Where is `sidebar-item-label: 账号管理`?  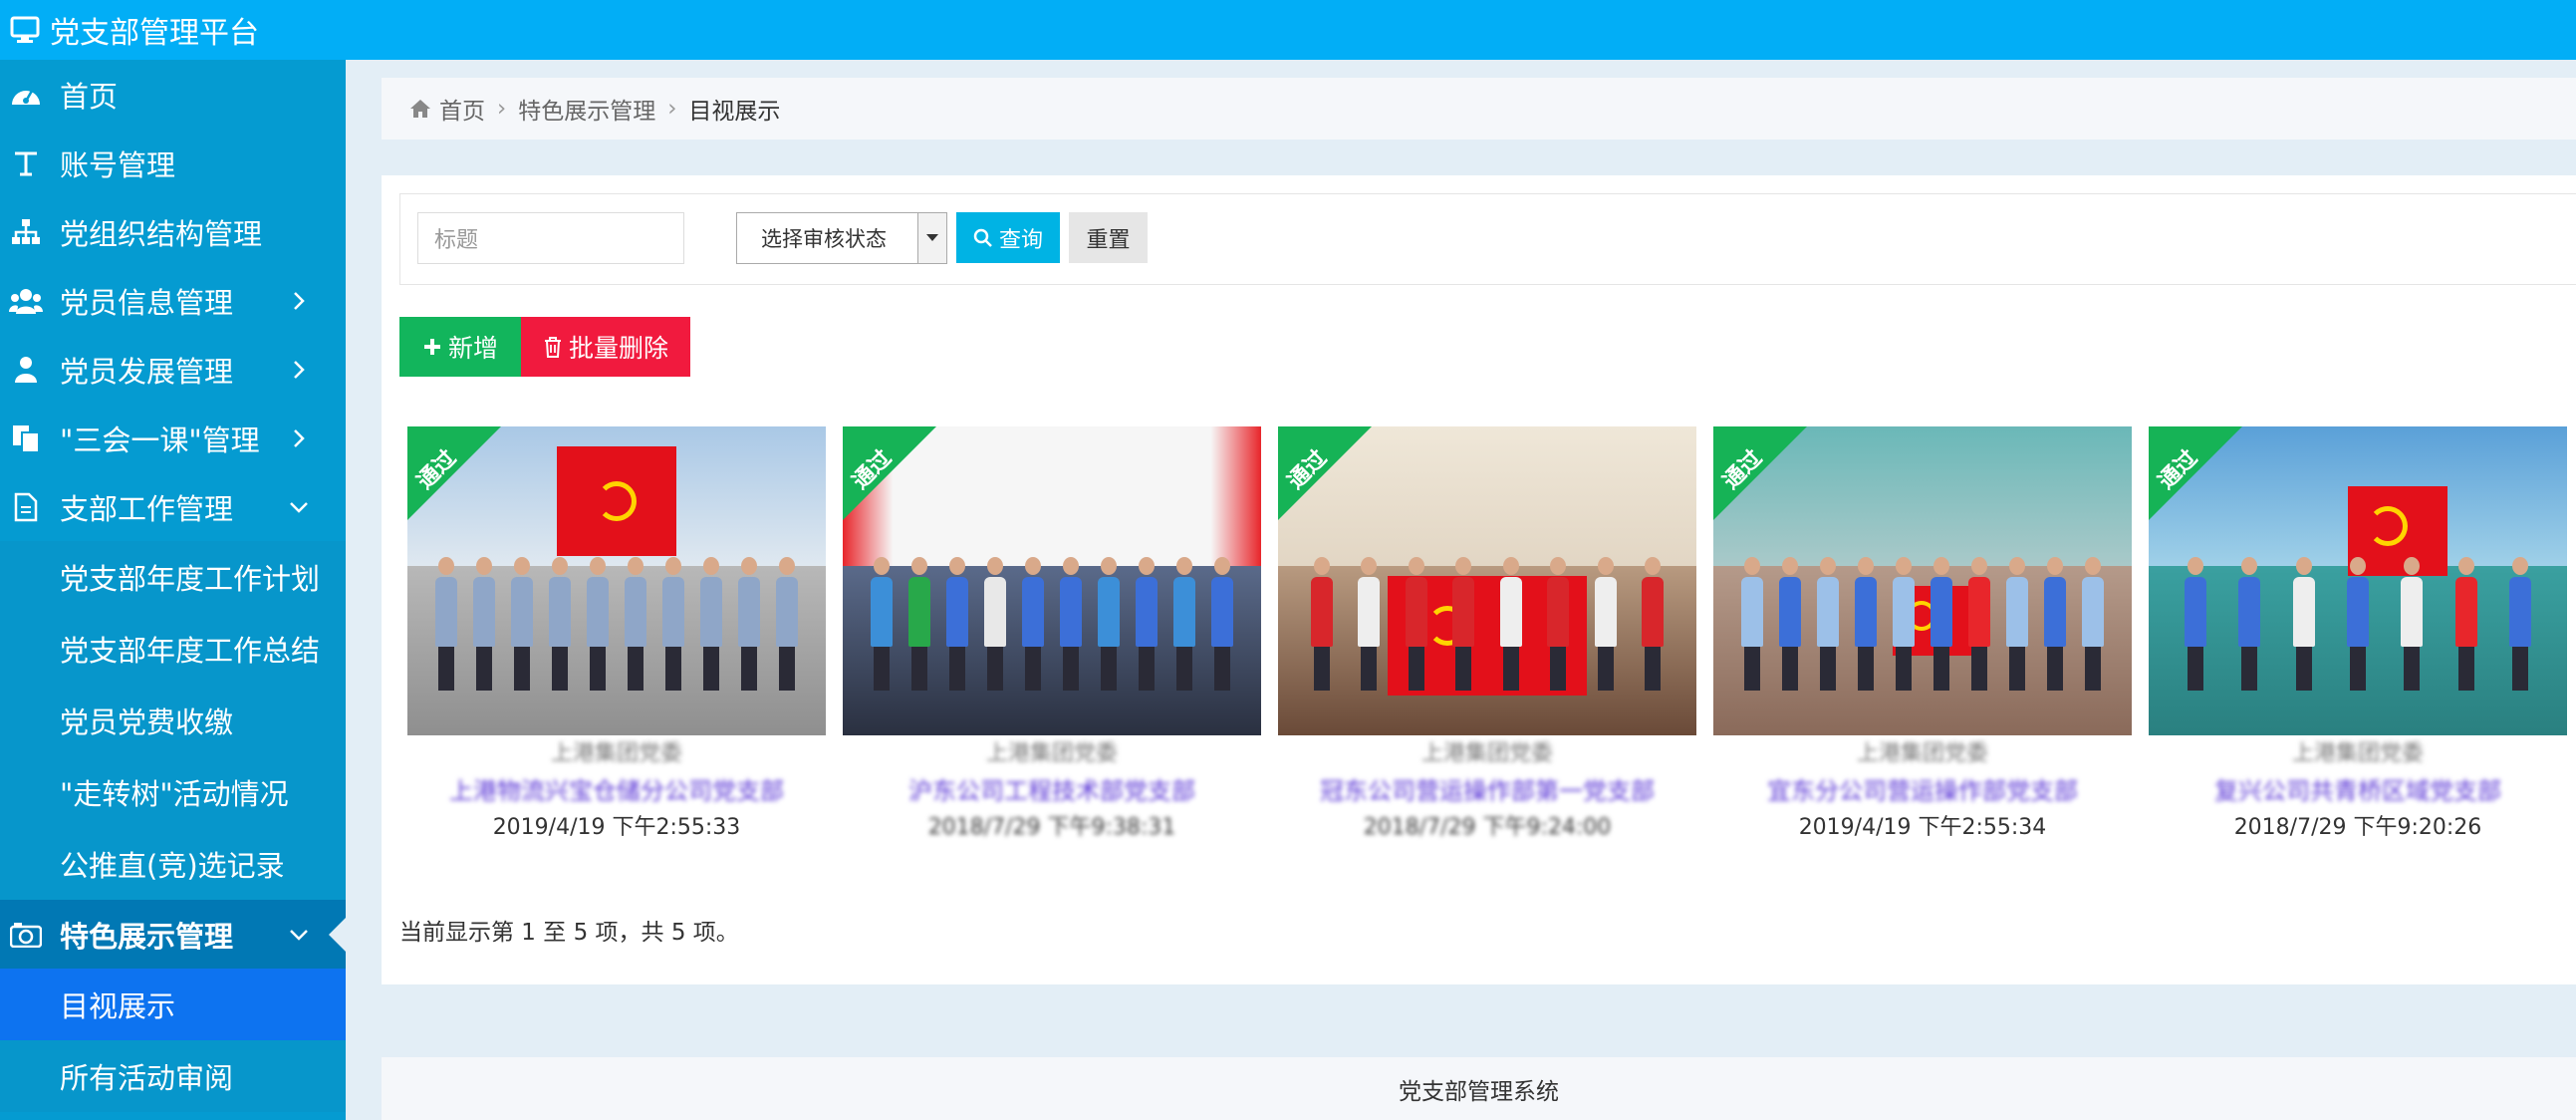
sidebar-item-label: 账号管理 is located at coordinates (118, 164).